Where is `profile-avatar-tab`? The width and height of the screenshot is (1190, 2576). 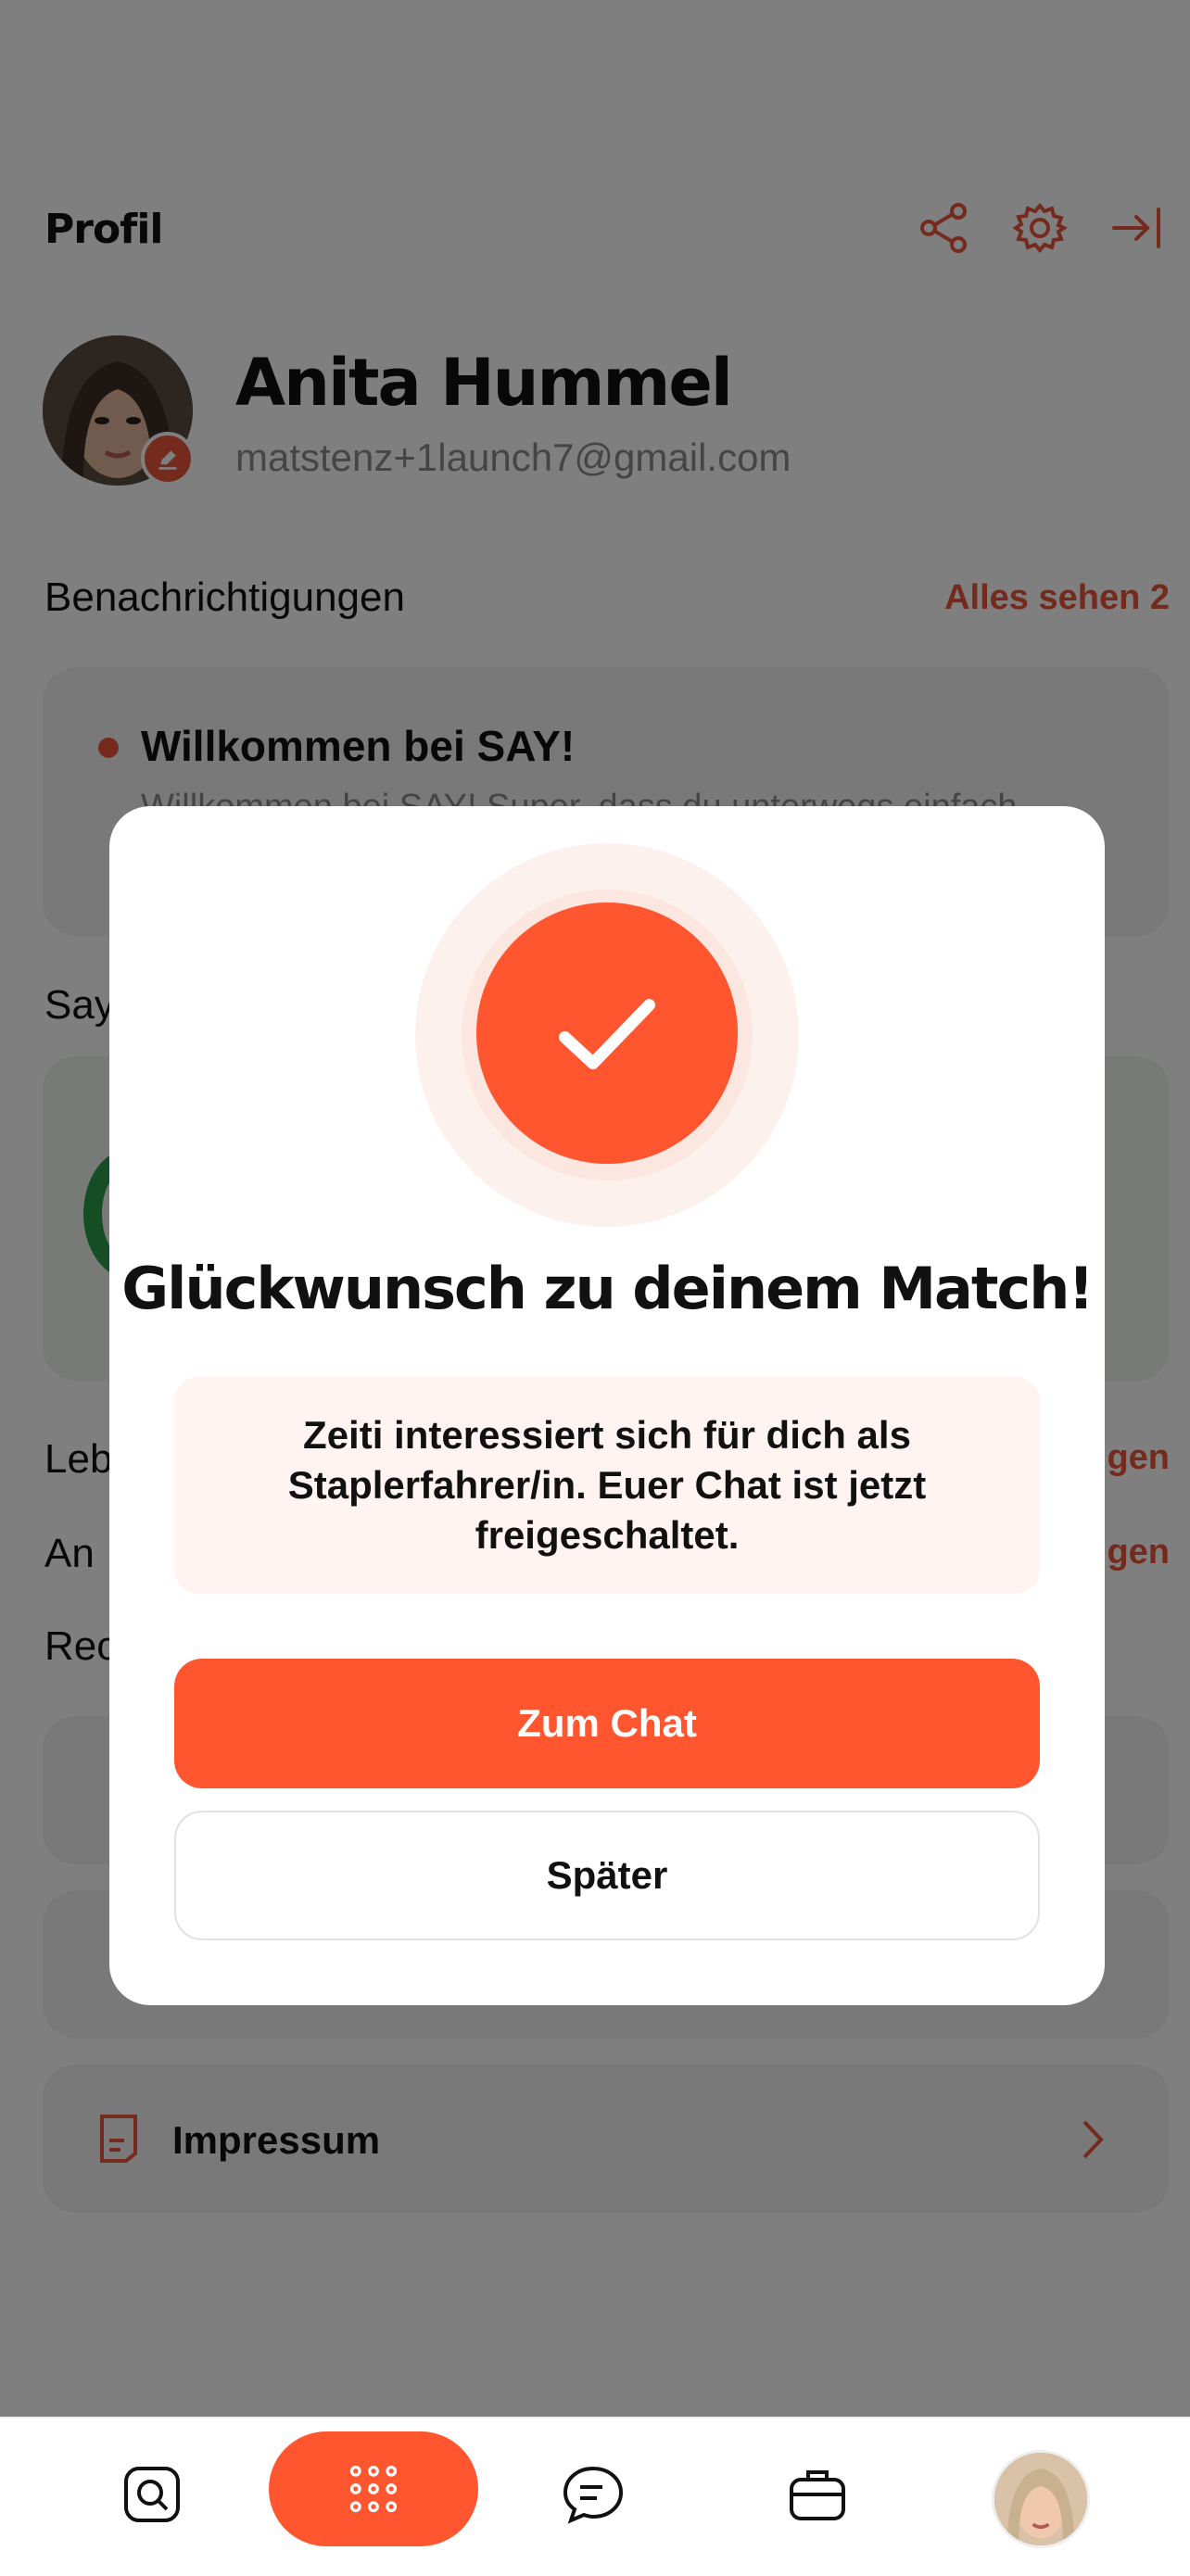
profile-avatar-tab is located at coordinates (1041, 2499).